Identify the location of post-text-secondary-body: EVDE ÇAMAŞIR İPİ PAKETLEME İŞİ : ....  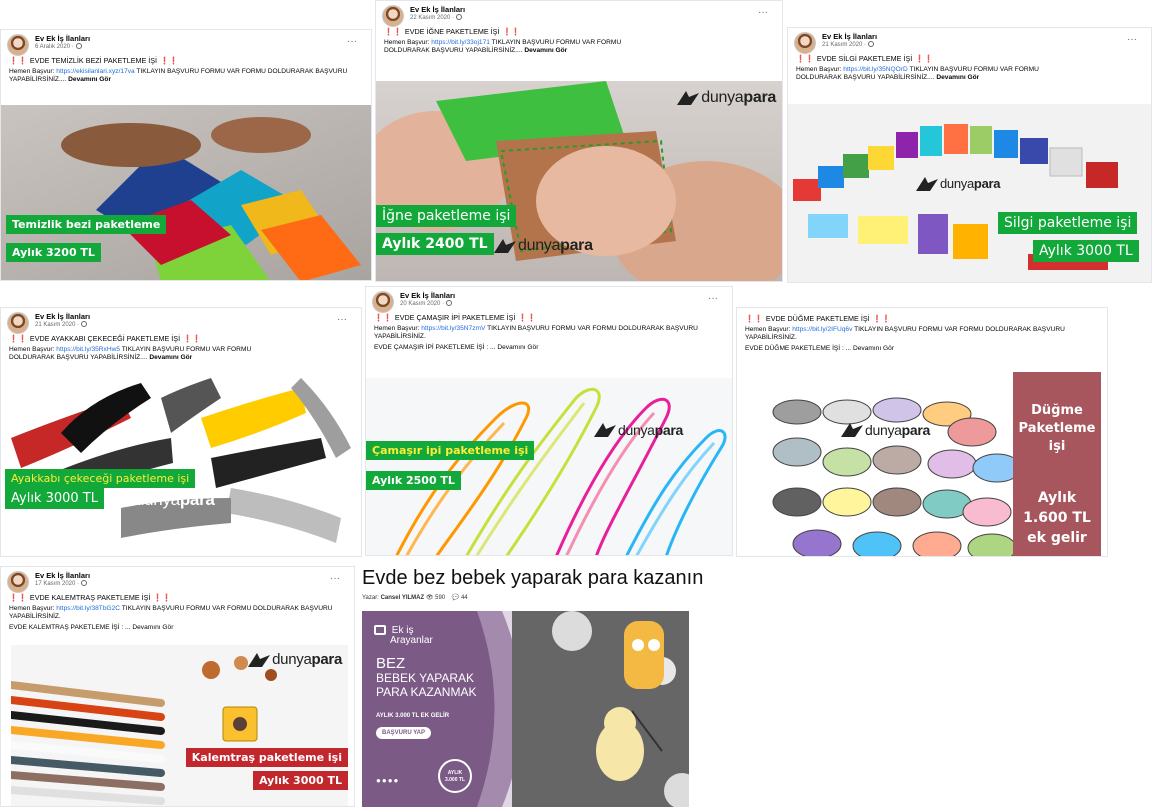
(435, 347).